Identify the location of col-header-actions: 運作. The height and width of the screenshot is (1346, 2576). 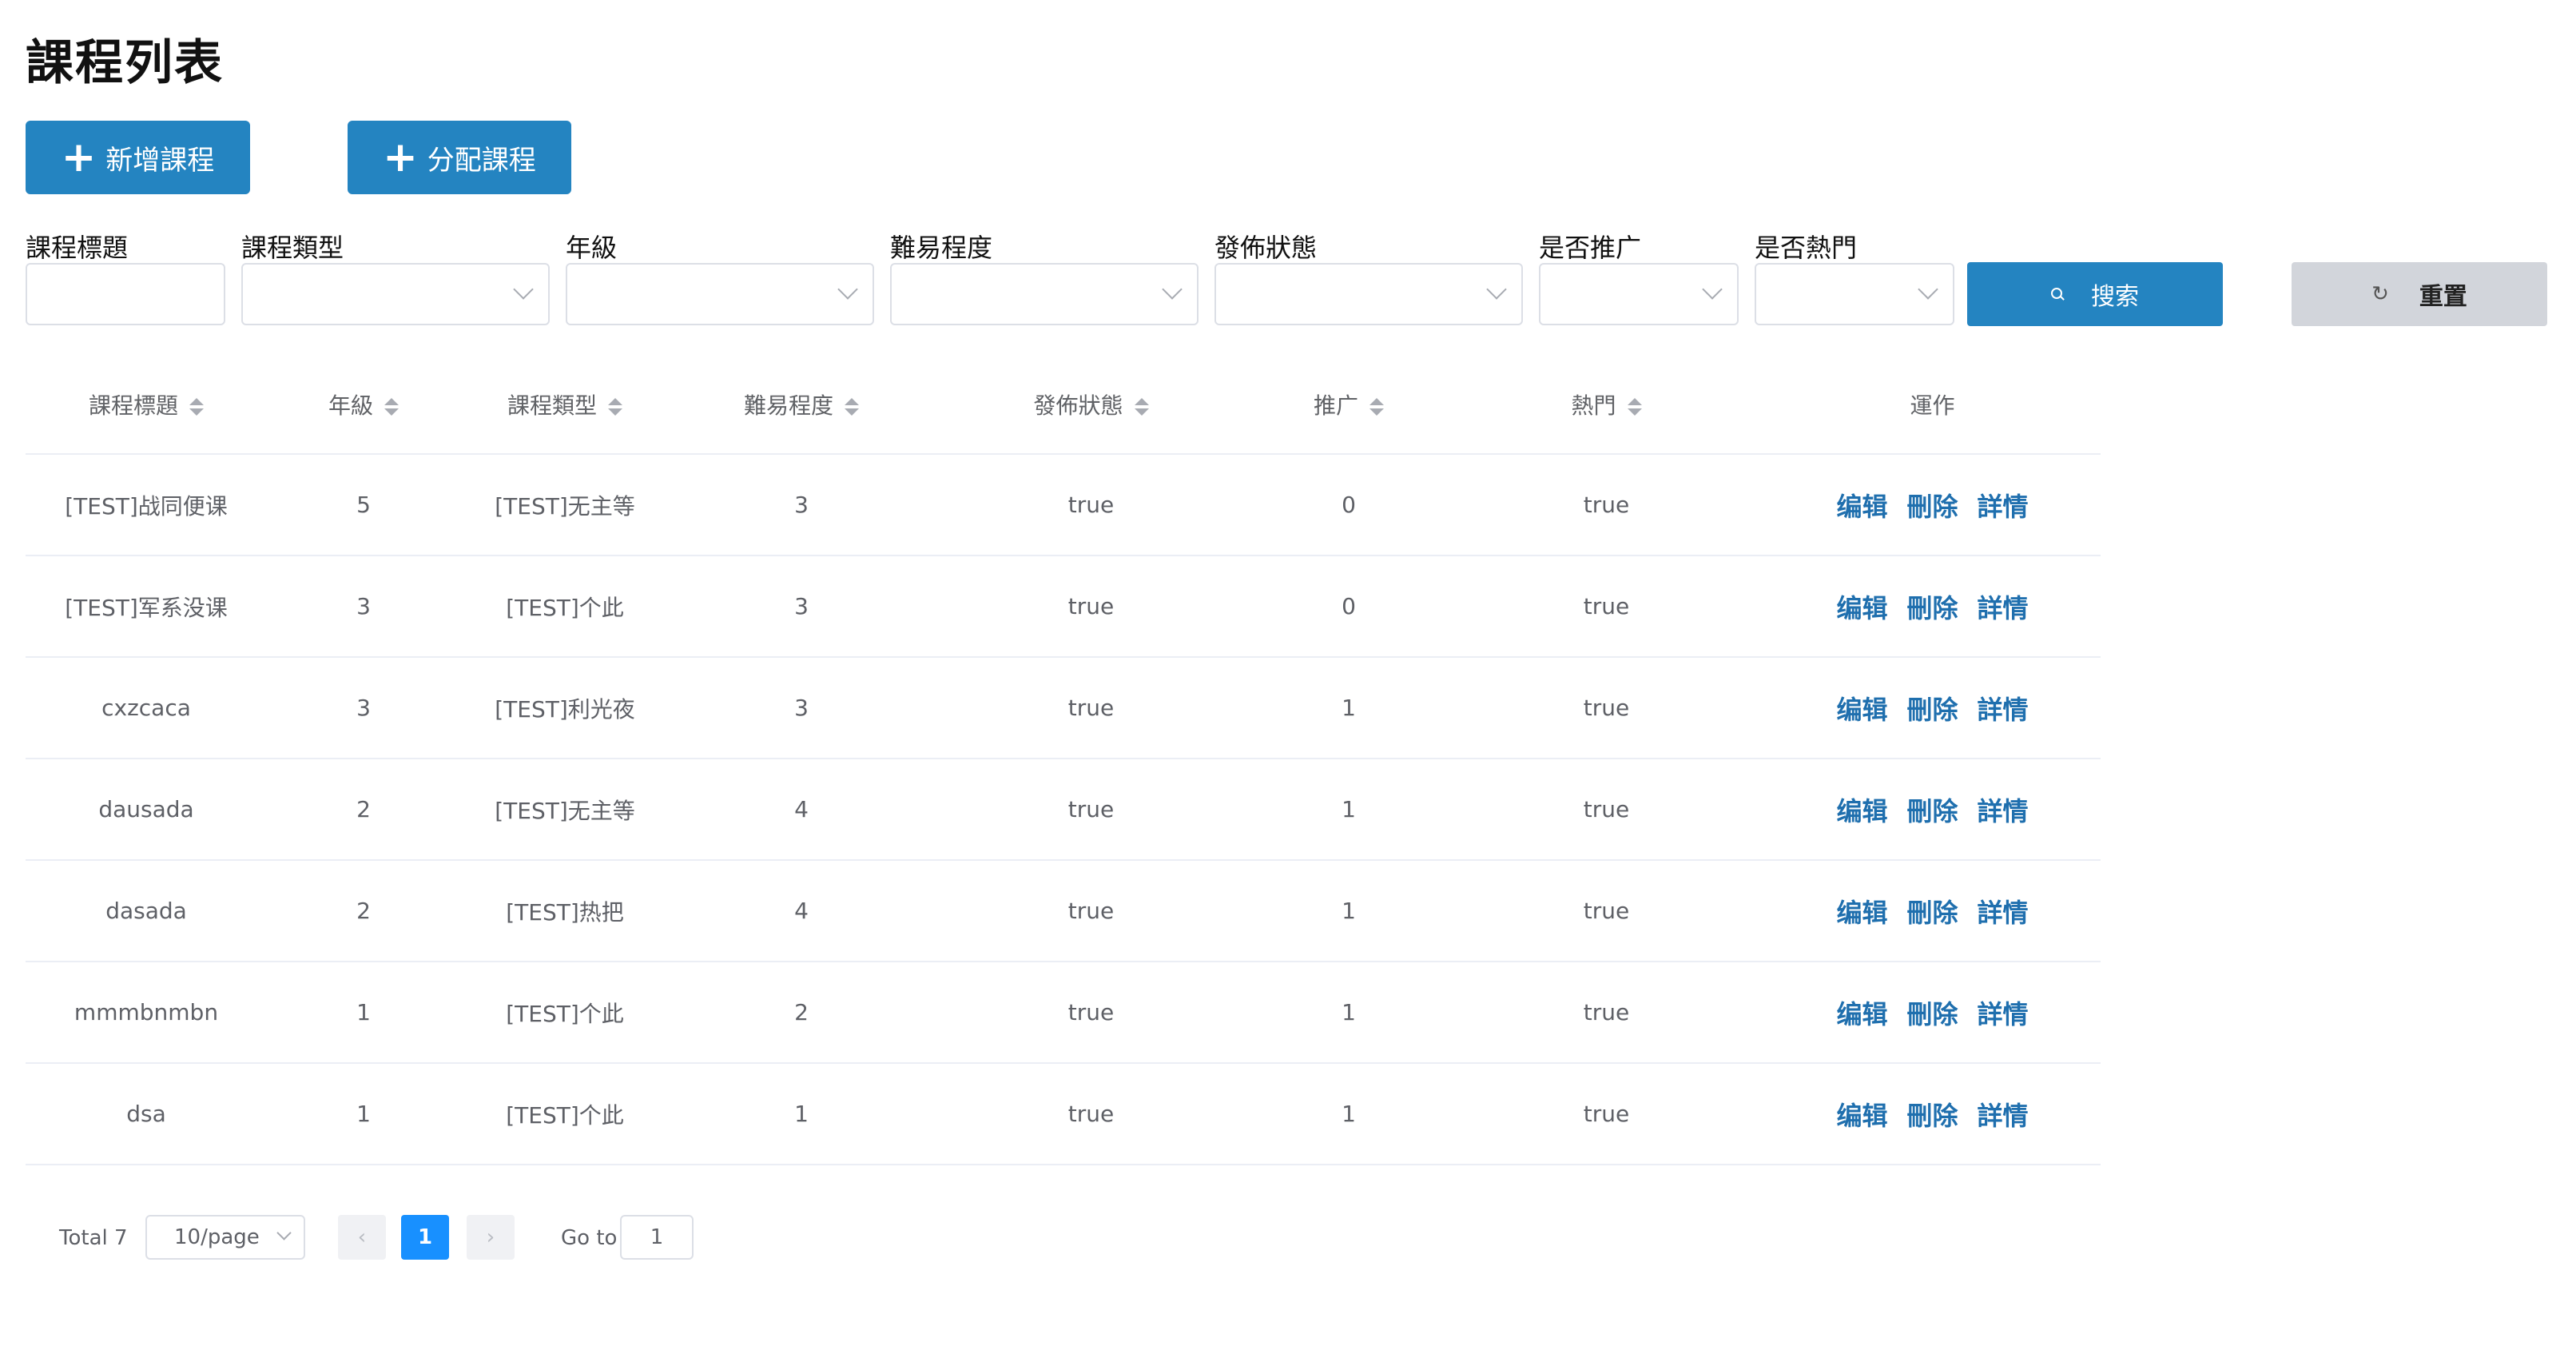
(1932, 405).